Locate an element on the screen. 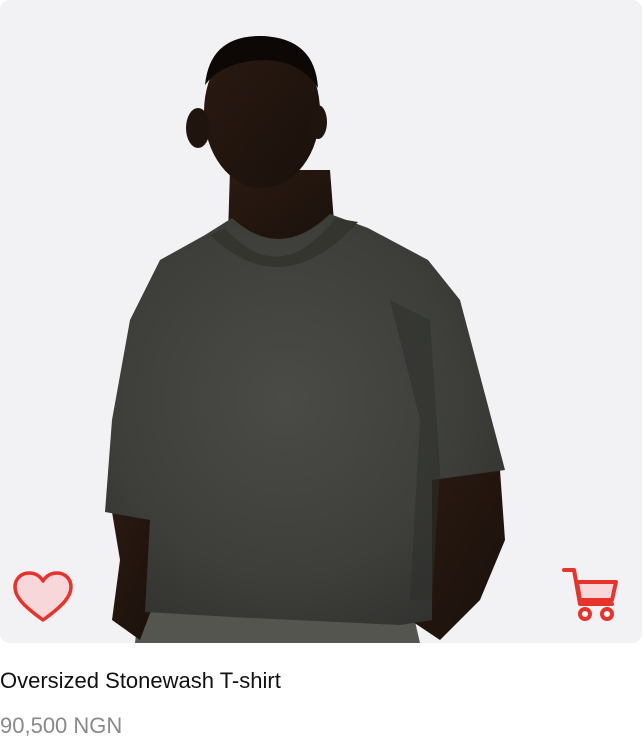 Image resolution: width=644 pixels, height=742 pixels. product-title: Oversized Stonewash T-shirt is located at coordinates (140, 681).